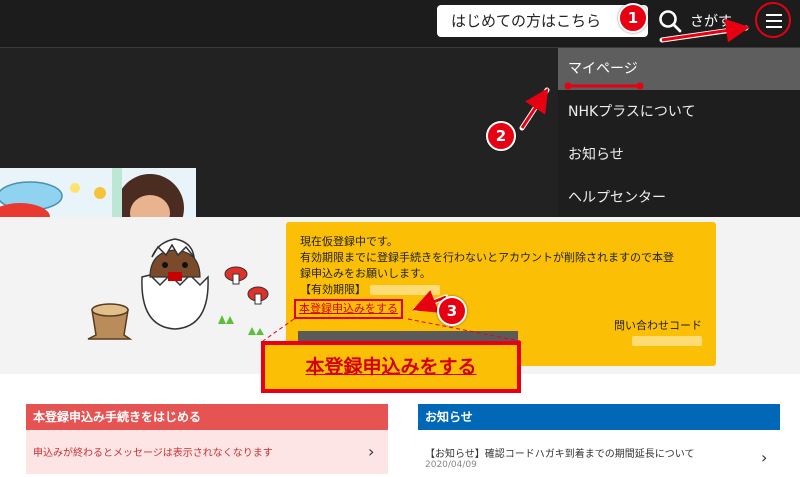 This screenshot has height=477, width=800. What do you see at coordinates (670, 21) in the screenshot?
I see `search-icon` at bounding box center [670, 21].